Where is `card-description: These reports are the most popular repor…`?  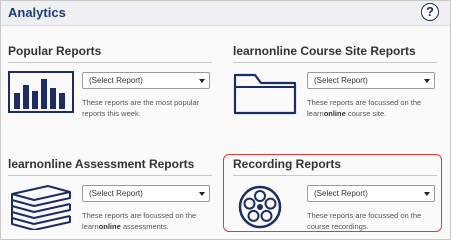
card-description: These reports are the most popular repor… is located at coordinates (141, 108).